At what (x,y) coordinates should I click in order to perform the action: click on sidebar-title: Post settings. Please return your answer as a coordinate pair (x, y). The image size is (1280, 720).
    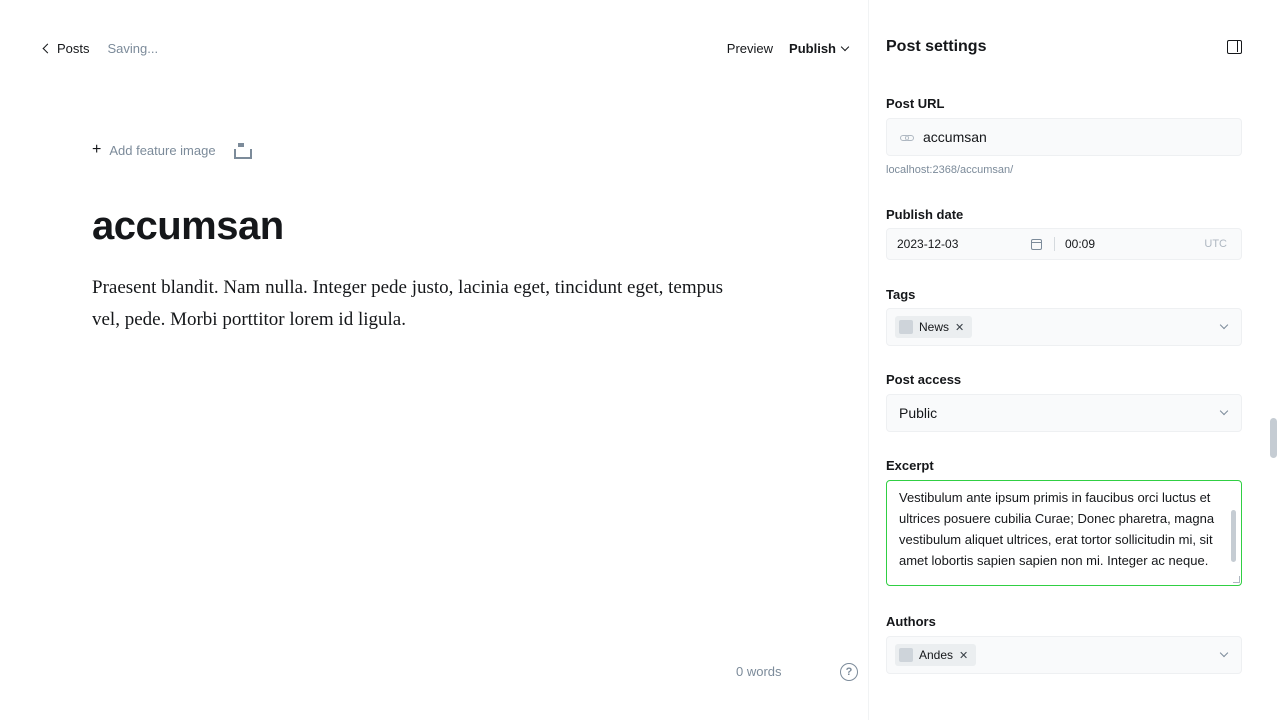
    Looking at the image, I should click on (936, 46).